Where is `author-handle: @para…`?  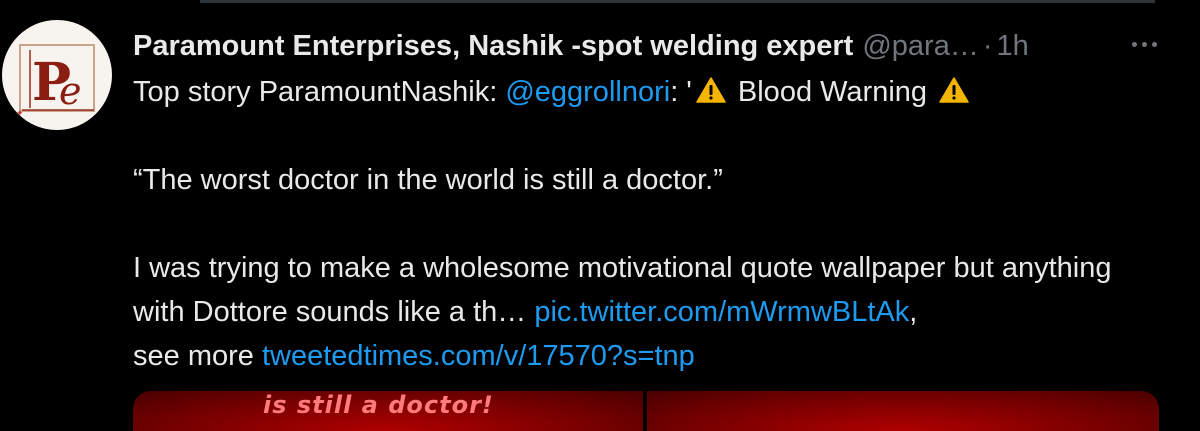 author-handle: @para… is located at coordinates (920, 46).